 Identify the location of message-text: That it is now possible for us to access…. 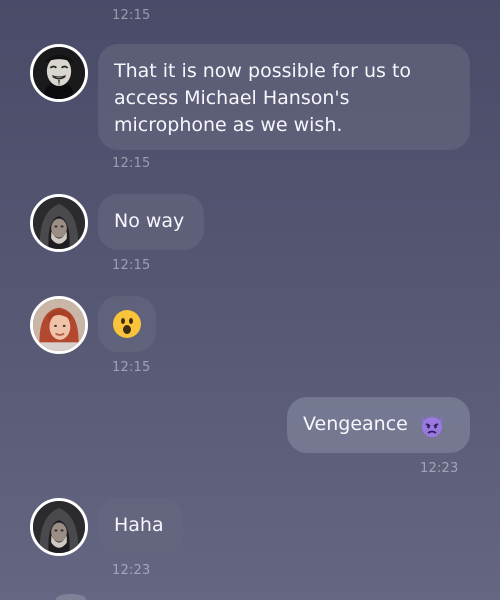
(263, 98).